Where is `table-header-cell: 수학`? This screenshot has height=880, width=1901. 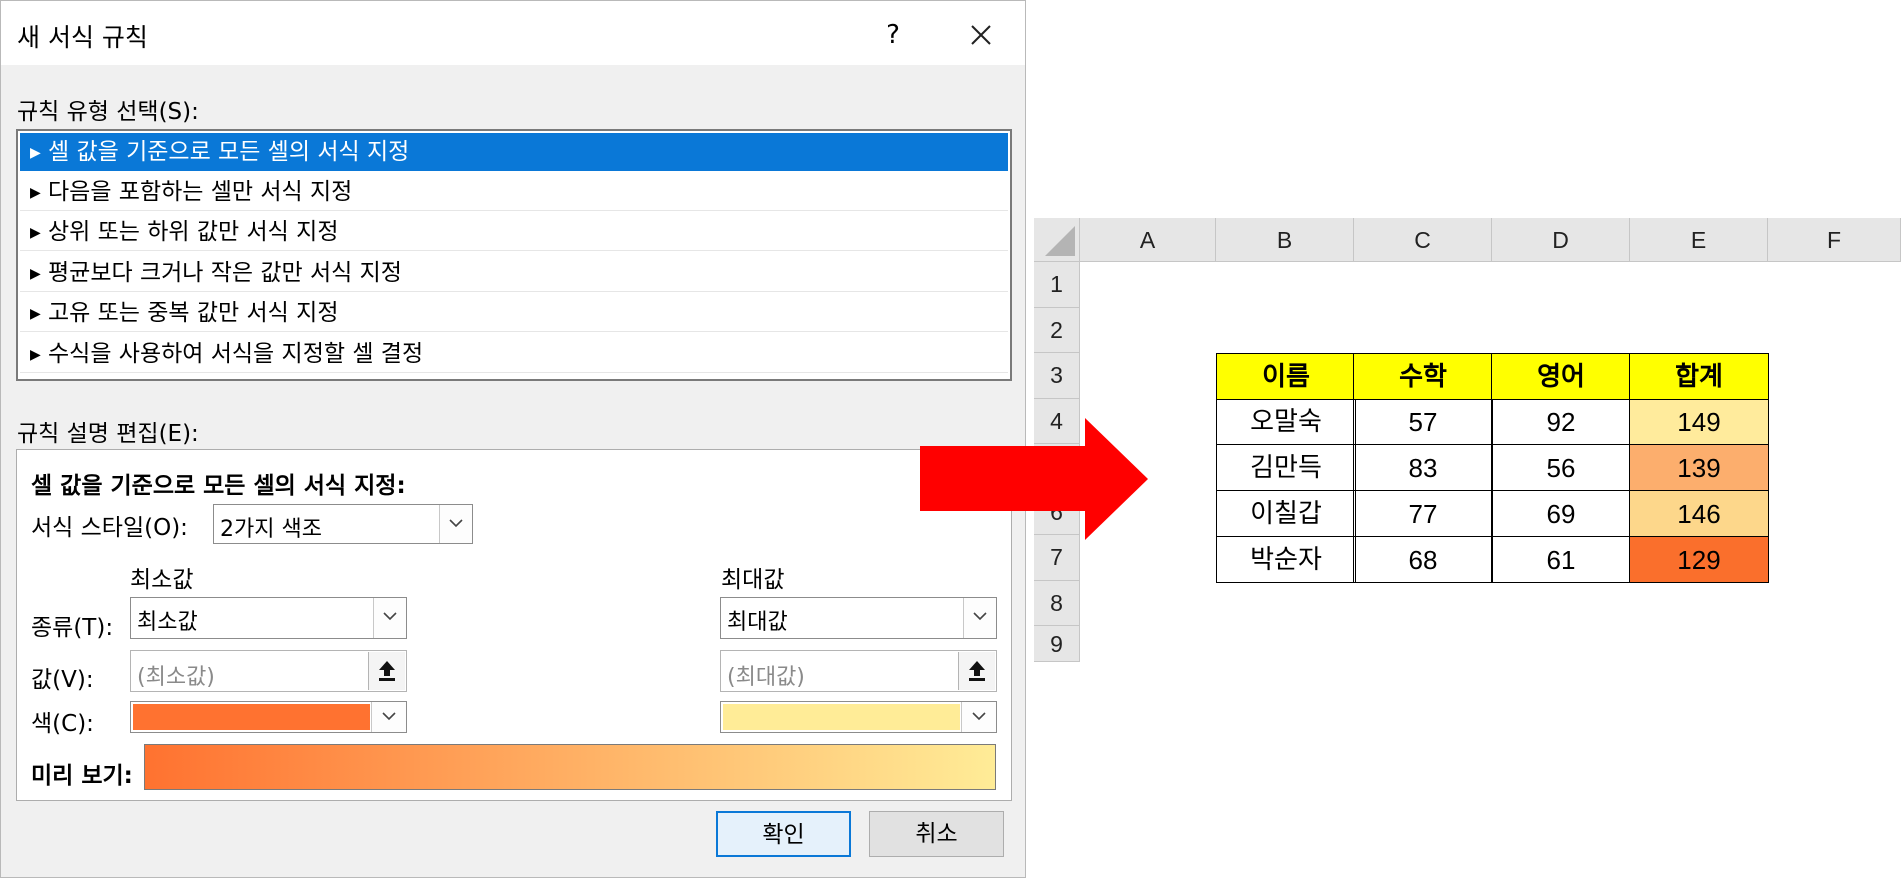 table-header-cell: 수학 is located at coordinates (1423, 376).